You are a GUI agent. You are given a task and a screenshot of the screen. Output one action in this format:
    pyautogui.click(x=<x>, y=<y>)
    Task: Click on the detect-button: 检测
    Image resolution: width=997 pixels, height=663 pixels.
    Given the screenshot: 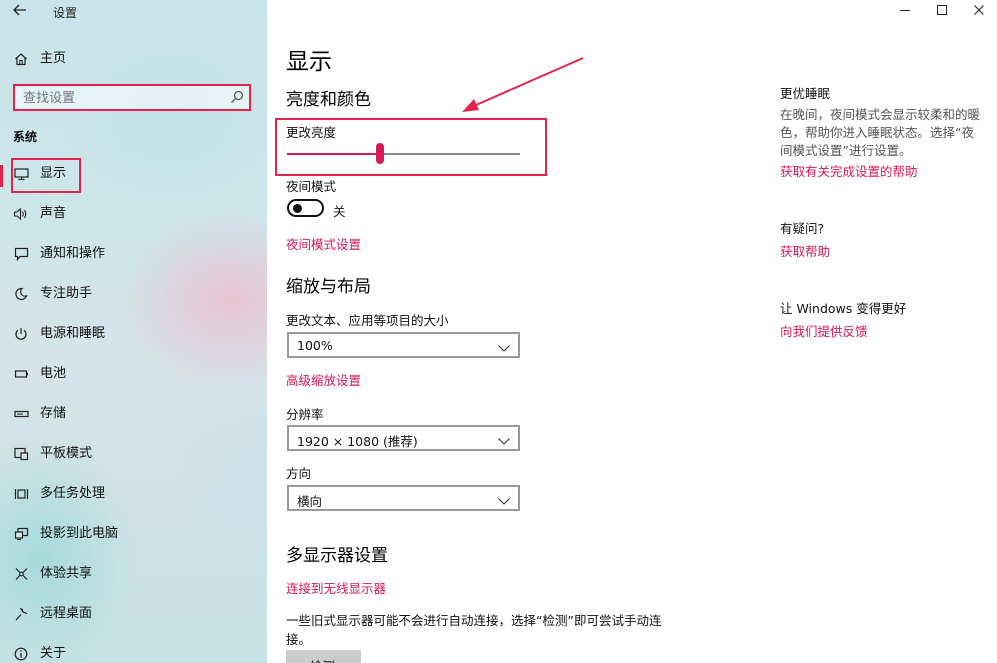 What is the action you would take?
    pyautogui.click(x=323, y=656)
    